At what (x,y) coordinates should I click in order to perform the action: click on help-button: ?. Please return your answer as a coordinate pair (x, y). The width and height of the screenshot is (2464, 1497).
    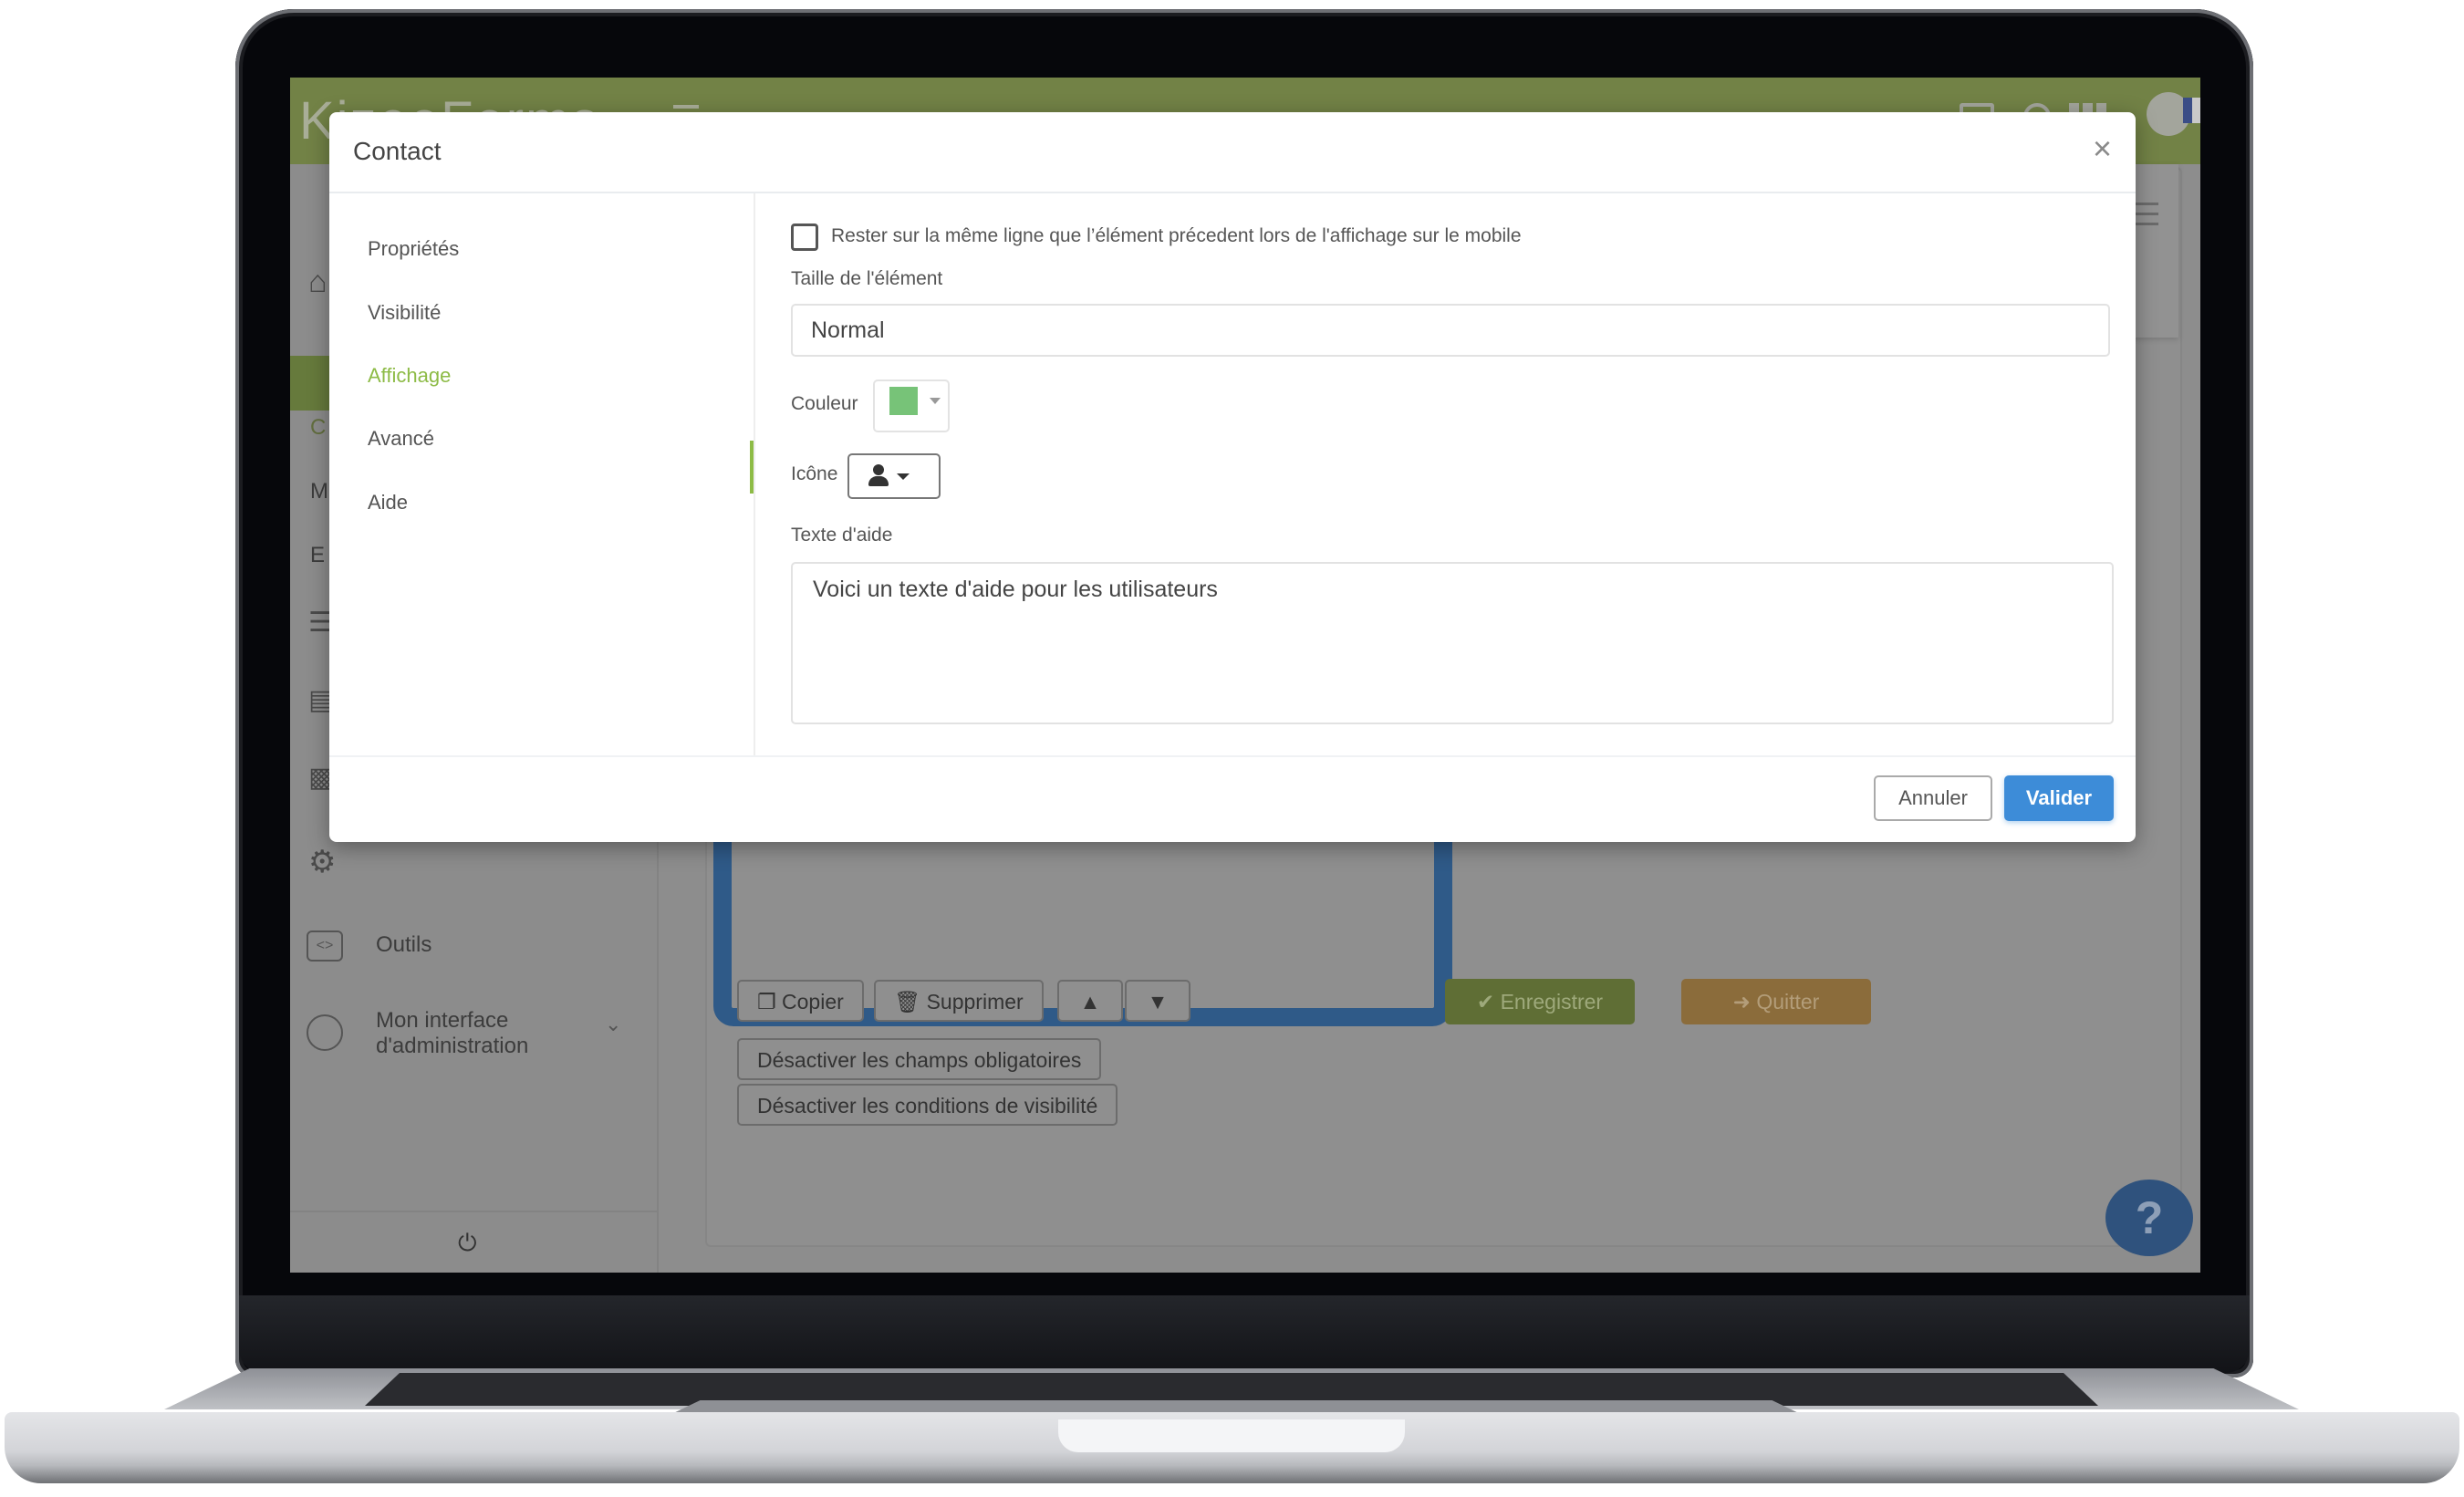
    Looking at the image, I should click on (2149, 1218).